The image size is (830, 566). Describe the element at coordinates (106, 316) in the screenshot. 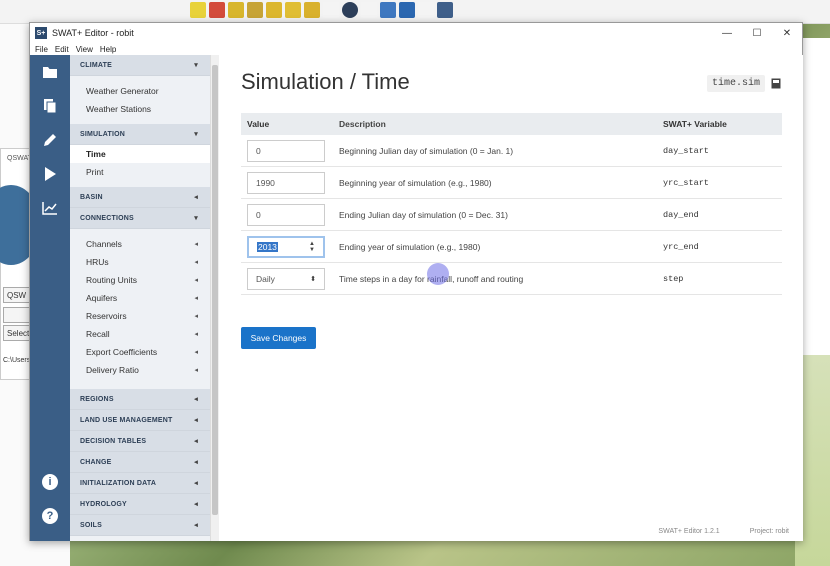

I see `nav-item-label: Reservoirs` at that location.